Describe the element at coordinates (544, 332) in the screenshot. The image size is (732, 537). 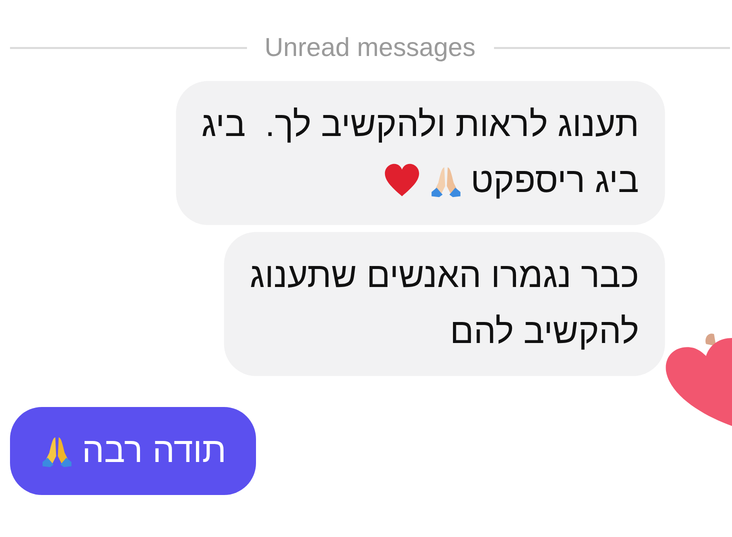
I see `message-text: להקשיב להם` at that location.